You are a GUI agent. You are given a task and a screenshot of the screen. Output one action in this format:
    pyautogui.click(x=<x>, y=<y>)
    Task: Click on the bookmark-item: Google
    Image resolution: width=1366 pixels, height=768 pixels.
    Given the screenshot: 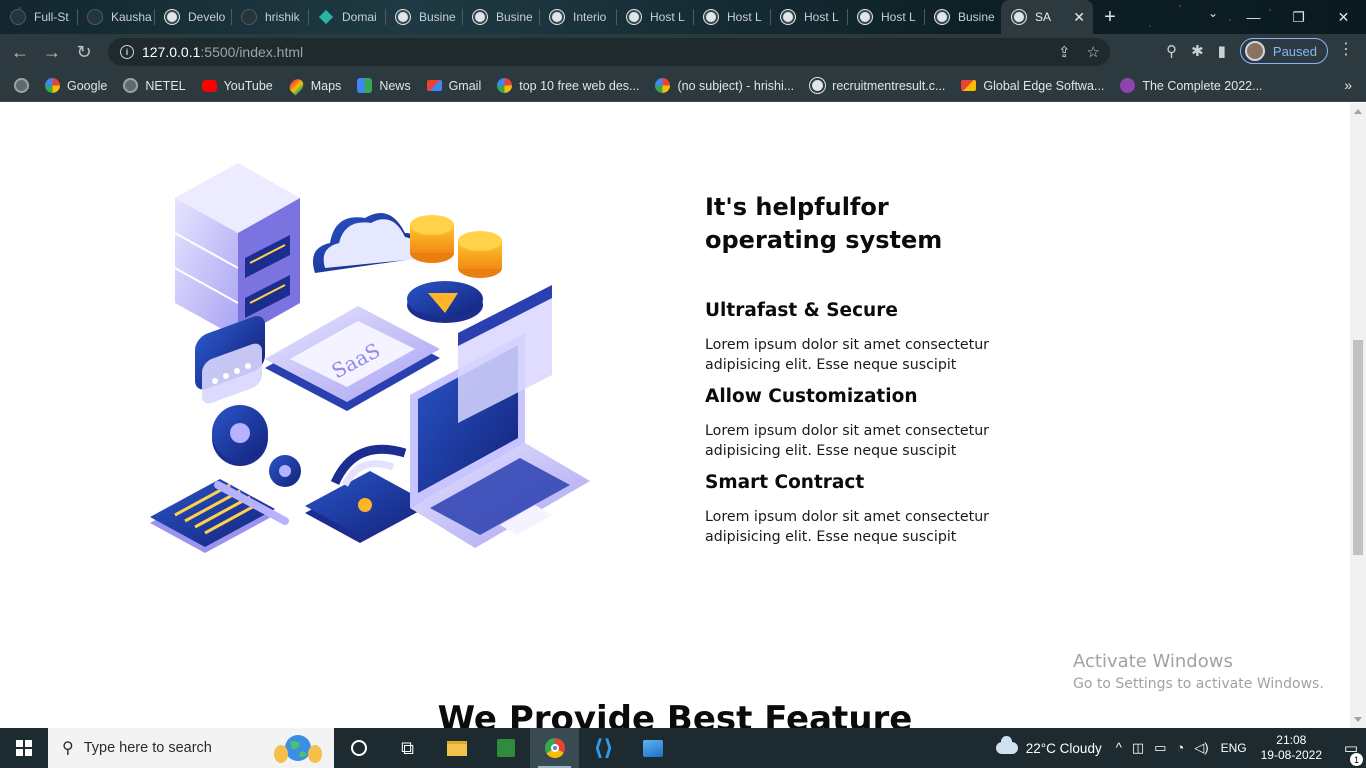 What is the action you would take?
    pyautogui.click(x=76, y=85)
    